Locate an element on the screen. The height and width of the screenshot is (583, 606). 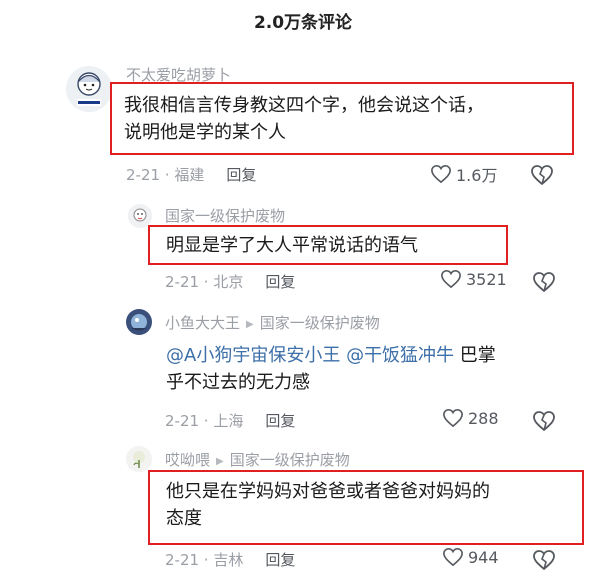
comment-text-line: 乎不过去的无力感 is located at coordinates (238, 382).